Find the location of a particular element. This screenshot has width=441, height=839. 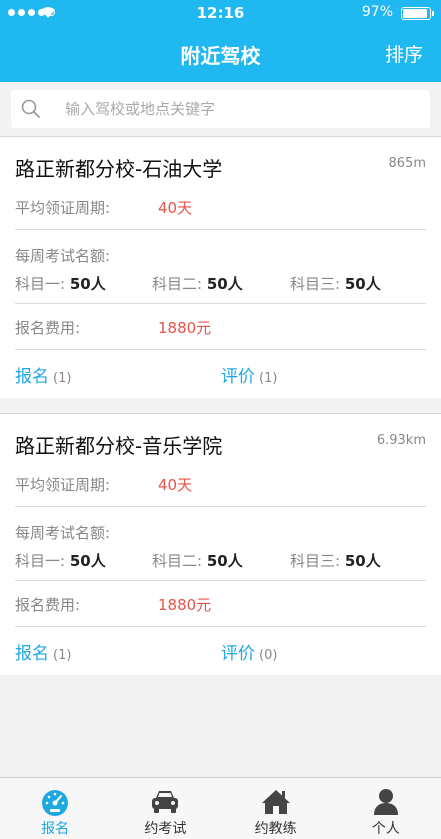

speedometer-icon is located at coordinates (55, 803).